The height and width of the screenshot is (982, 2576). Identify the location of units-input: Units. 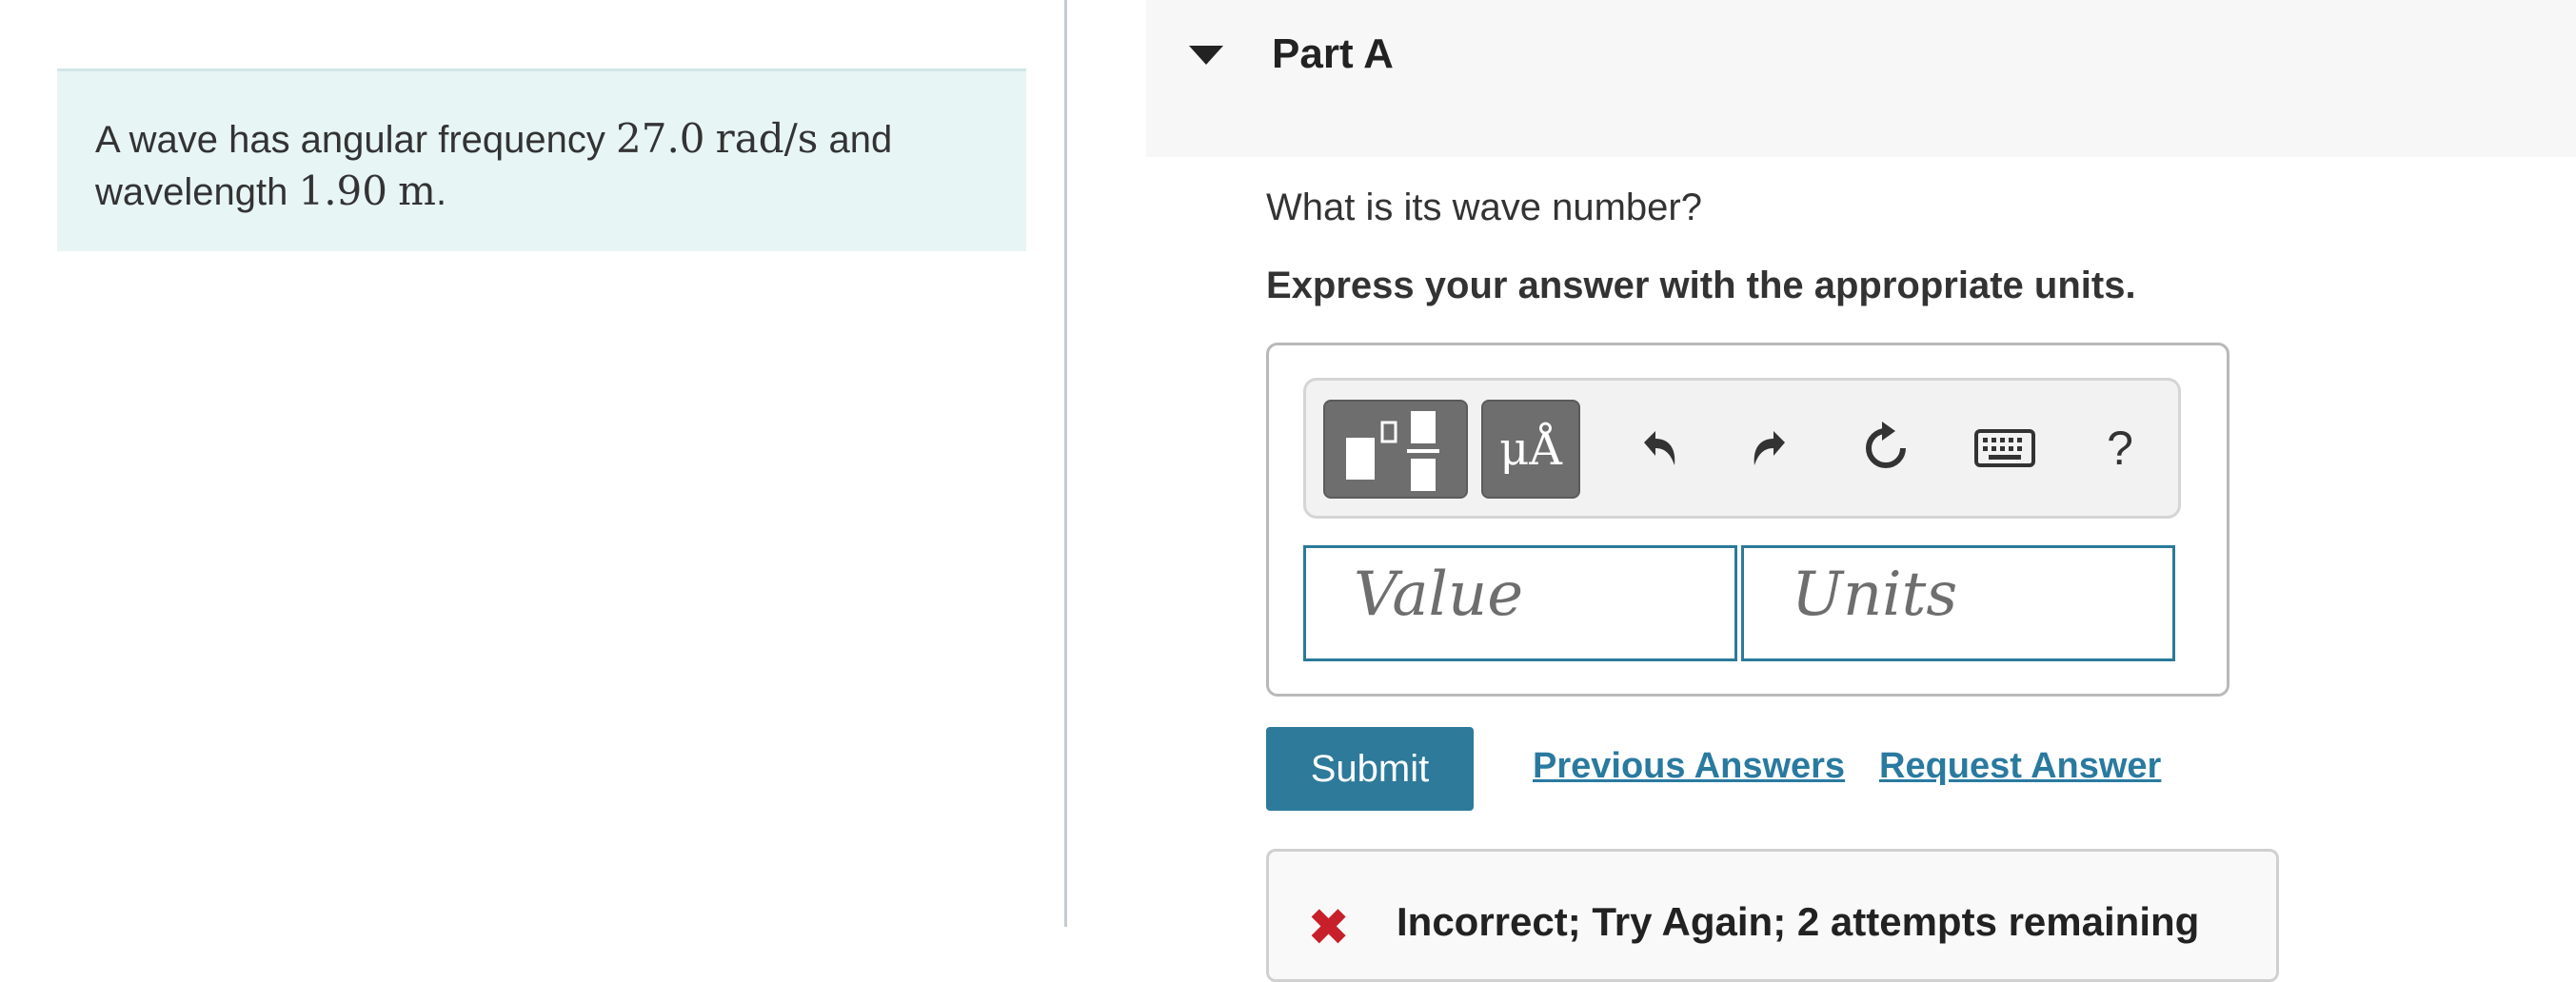
(1958, 603).